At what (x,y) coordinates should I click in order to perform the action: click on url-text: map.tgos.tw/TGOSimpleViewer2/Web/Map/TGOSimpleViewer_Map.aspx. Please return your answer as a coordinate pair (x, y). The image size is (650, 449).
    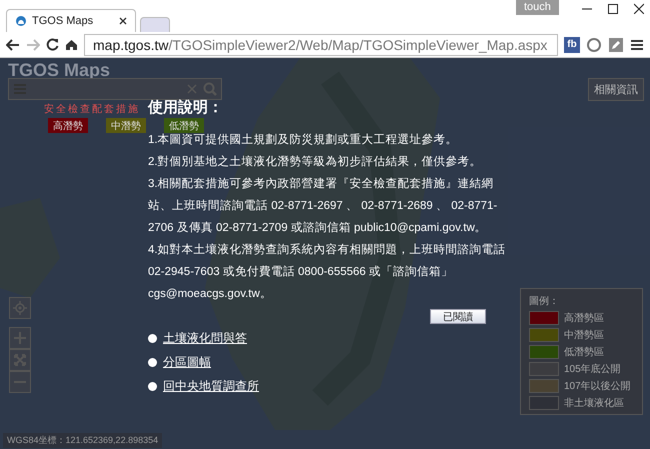
    Looking at the image, I should click on (320, 44).